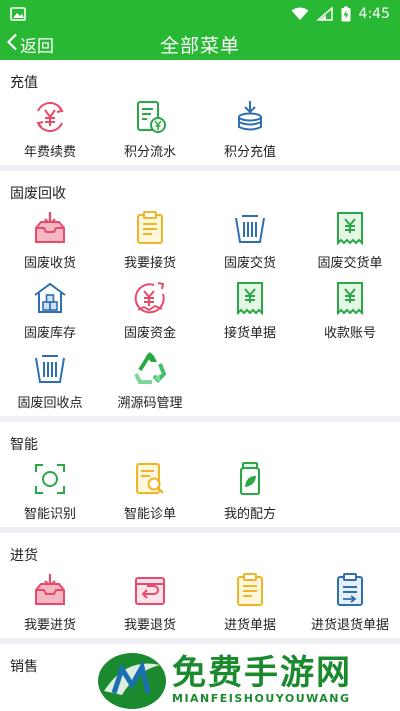 The height and width of the screenshot is (711, 400). I want to click on back-button: 返回, so click(27, 44).